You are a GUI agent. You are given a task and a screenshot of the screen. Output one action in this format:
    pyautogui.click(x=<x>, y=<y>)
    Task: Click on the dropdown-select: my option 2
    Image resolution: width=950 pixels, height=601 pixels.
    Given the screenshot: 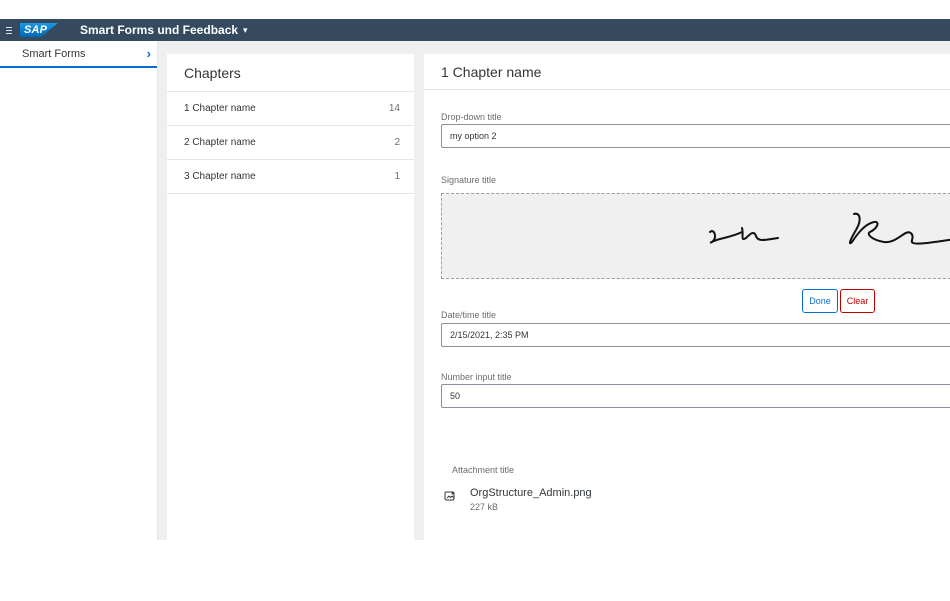 What is the action you would take?
    pyautogui.click(x=695, y=136)
    